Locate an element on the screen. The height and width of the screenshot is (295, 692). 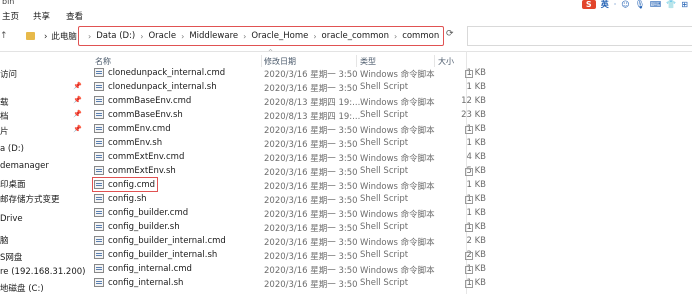
file-name: config_internal.sh is located at coordinates (146, 283).